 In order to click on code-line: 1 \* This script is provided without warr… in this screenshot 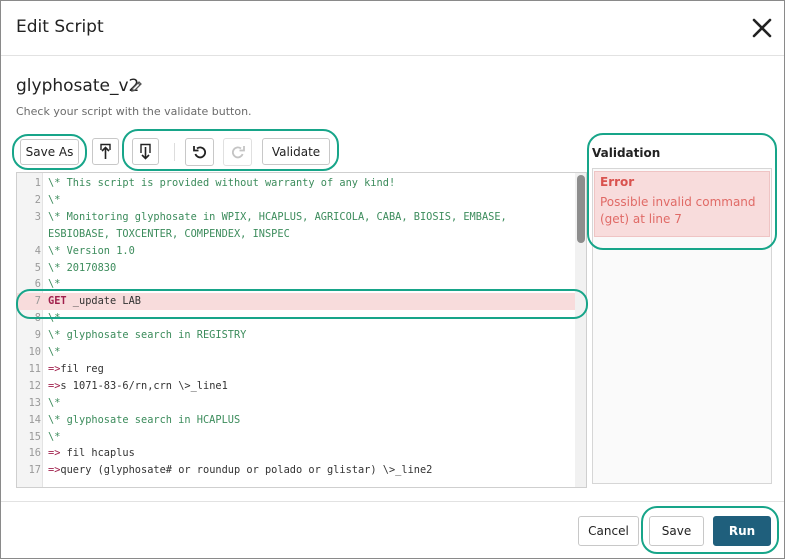, I will do `click(297, 183)`.